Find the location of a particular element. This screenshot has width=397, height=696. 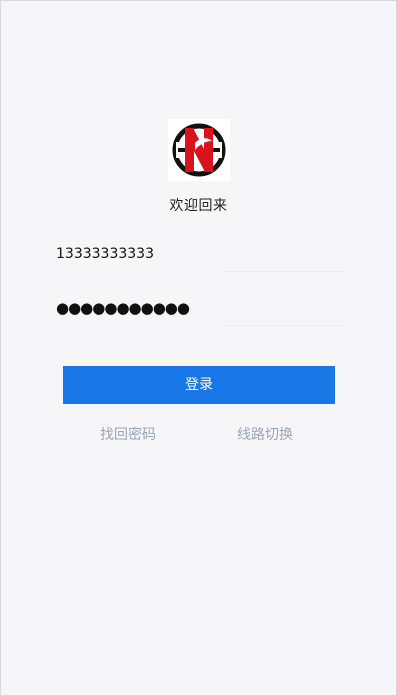

phone-field: 13333333333 is located at coordinates (201, 256).